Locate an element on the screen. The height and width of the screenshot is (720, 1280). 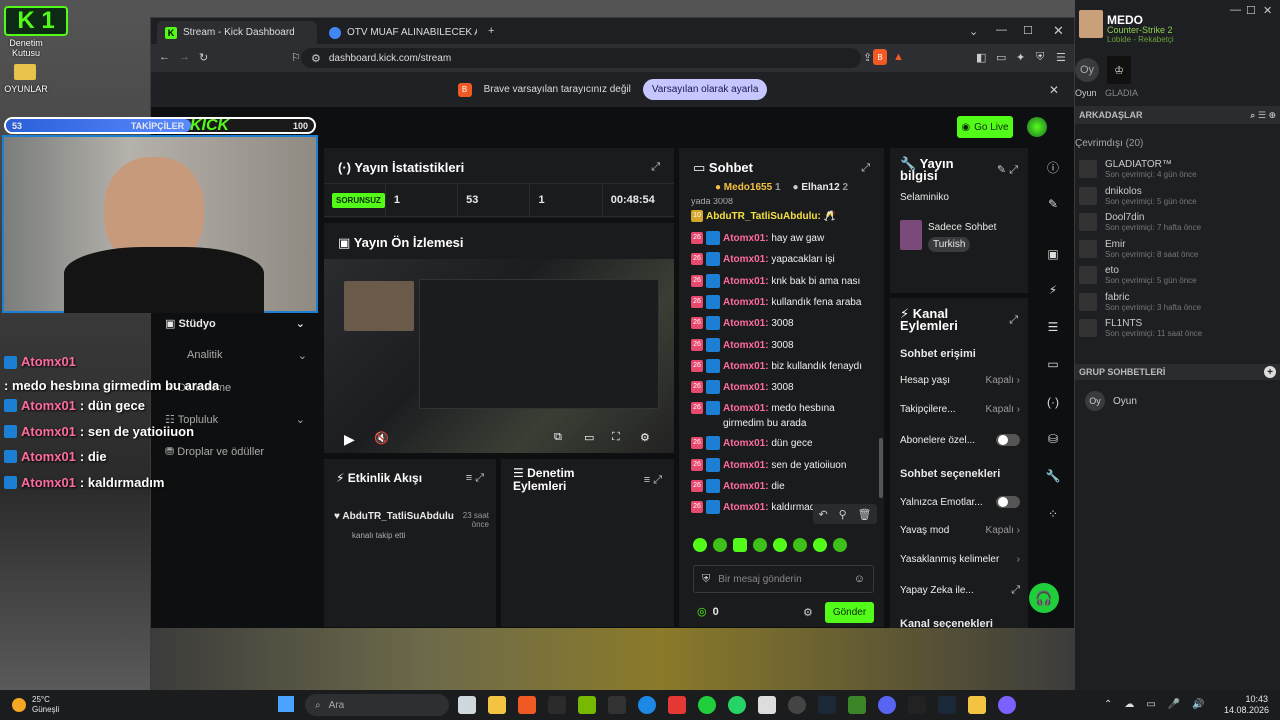
go-live-button: ◉ Go Live is located at coordinates (985, 127).